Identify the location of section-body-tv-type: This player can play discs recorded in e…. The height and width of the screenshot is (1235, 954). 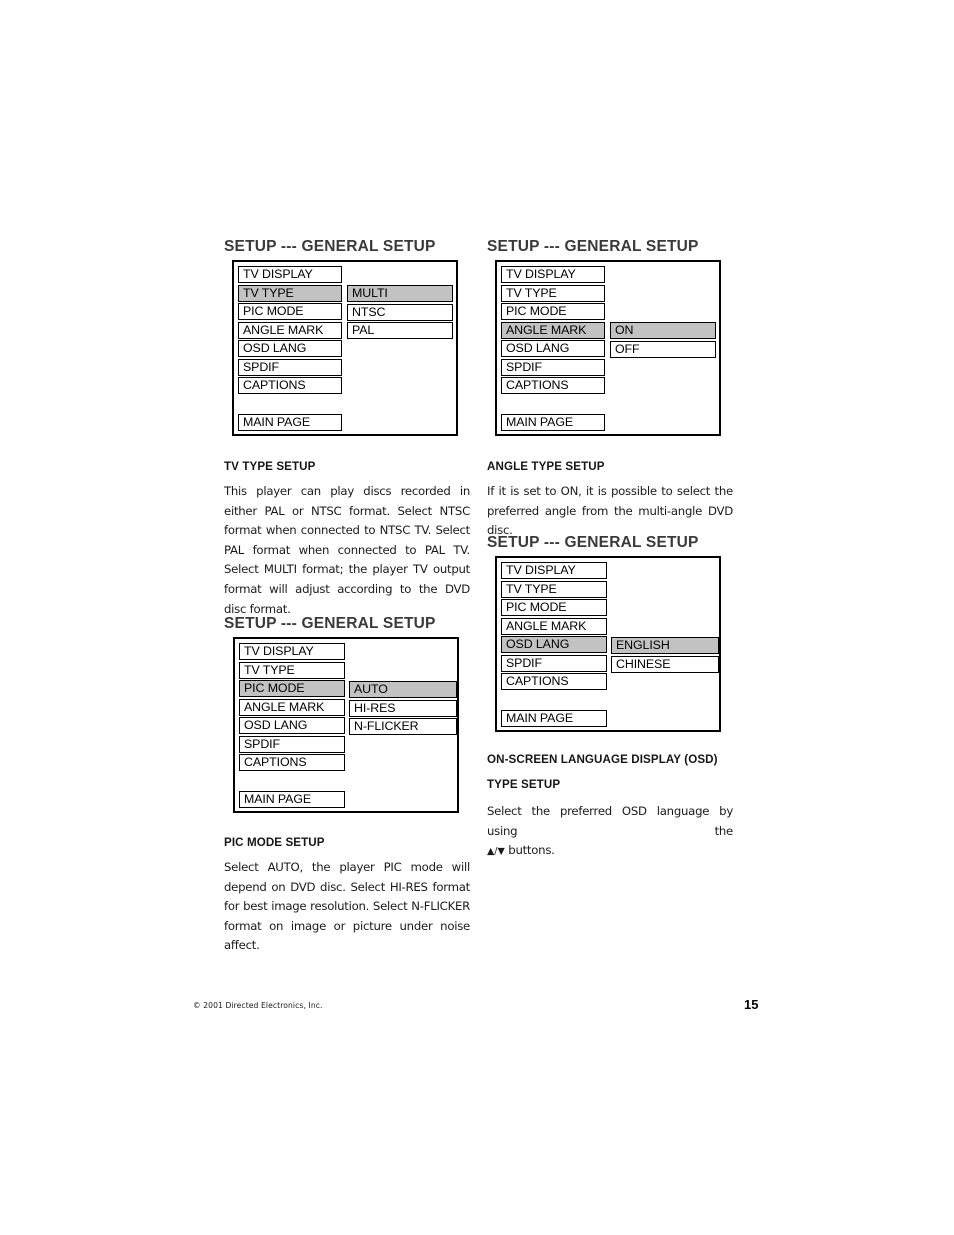
(347, 550).